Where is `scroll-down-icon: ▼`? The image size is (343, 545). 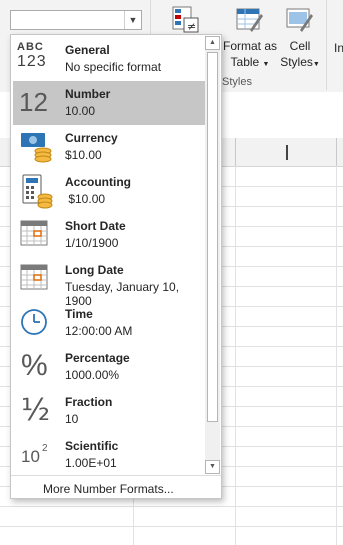
scroll-down-icon: ▼ is located at coordinates (212, 467).